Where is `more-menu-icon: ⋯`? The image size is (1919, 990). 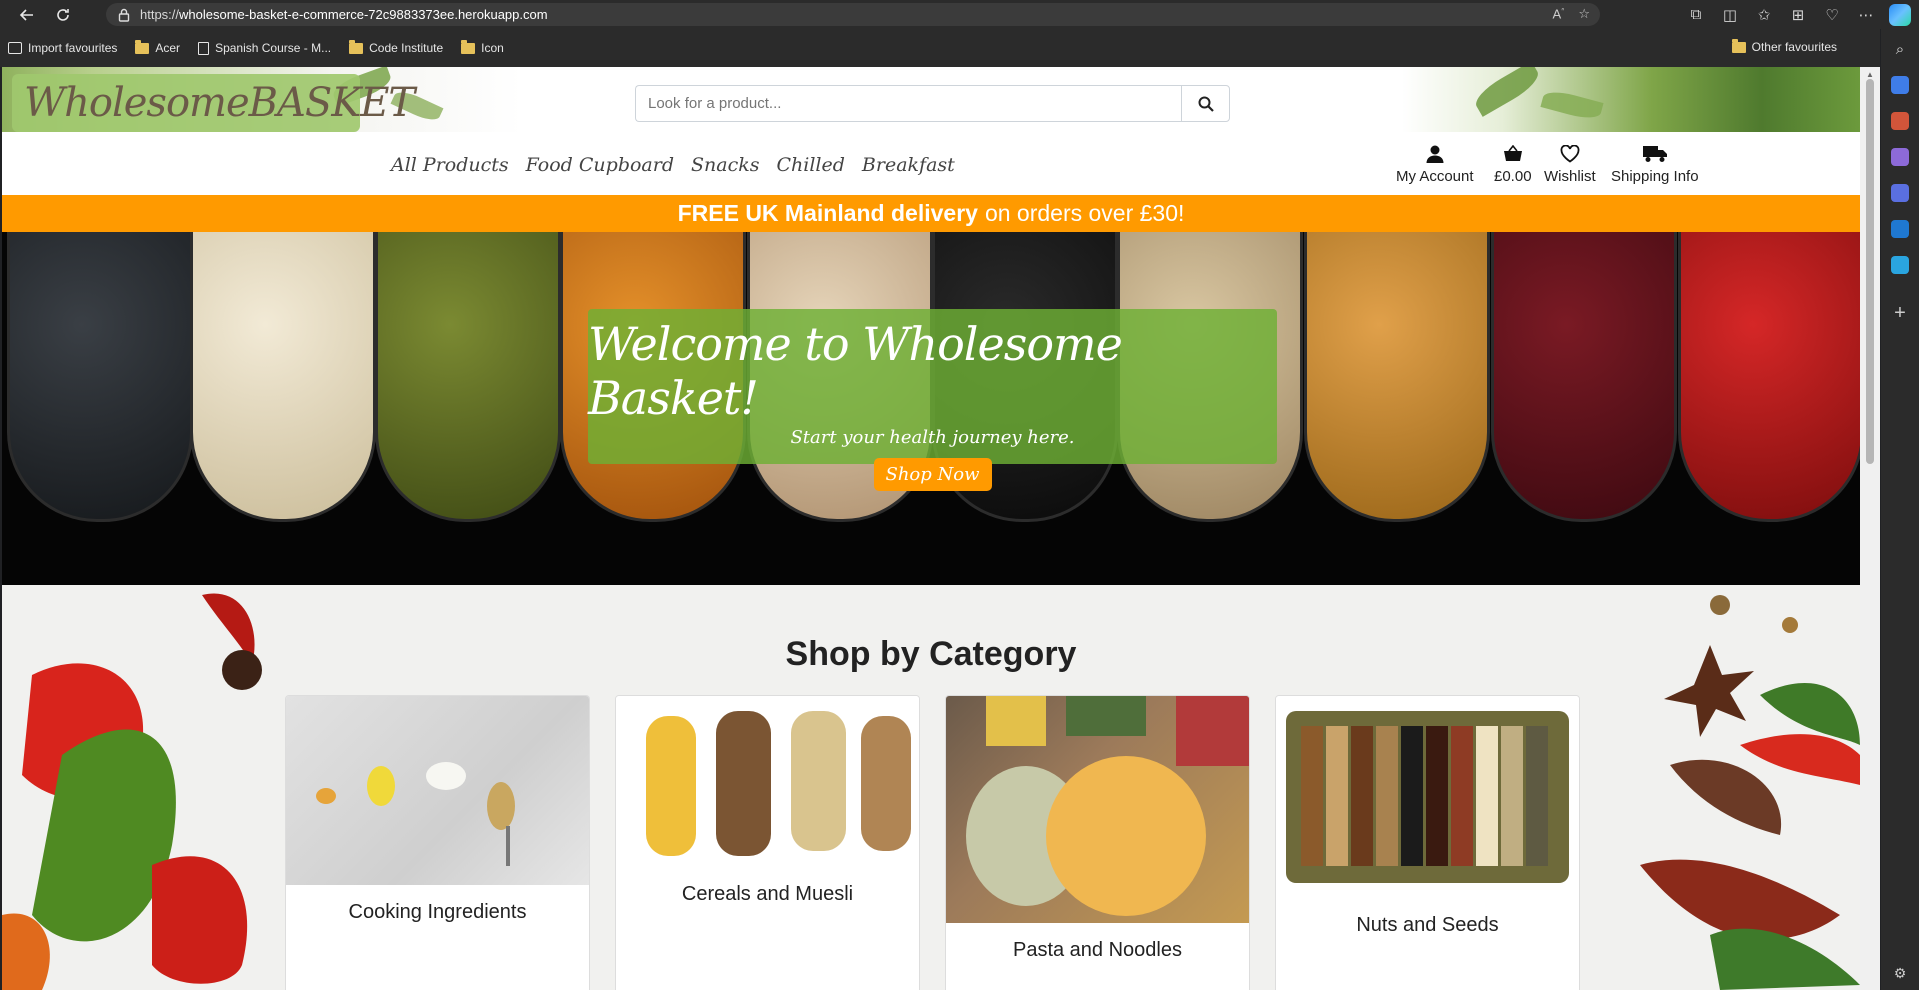 more-menu-icon: ⋯ is located at coordinates (1866, 14).